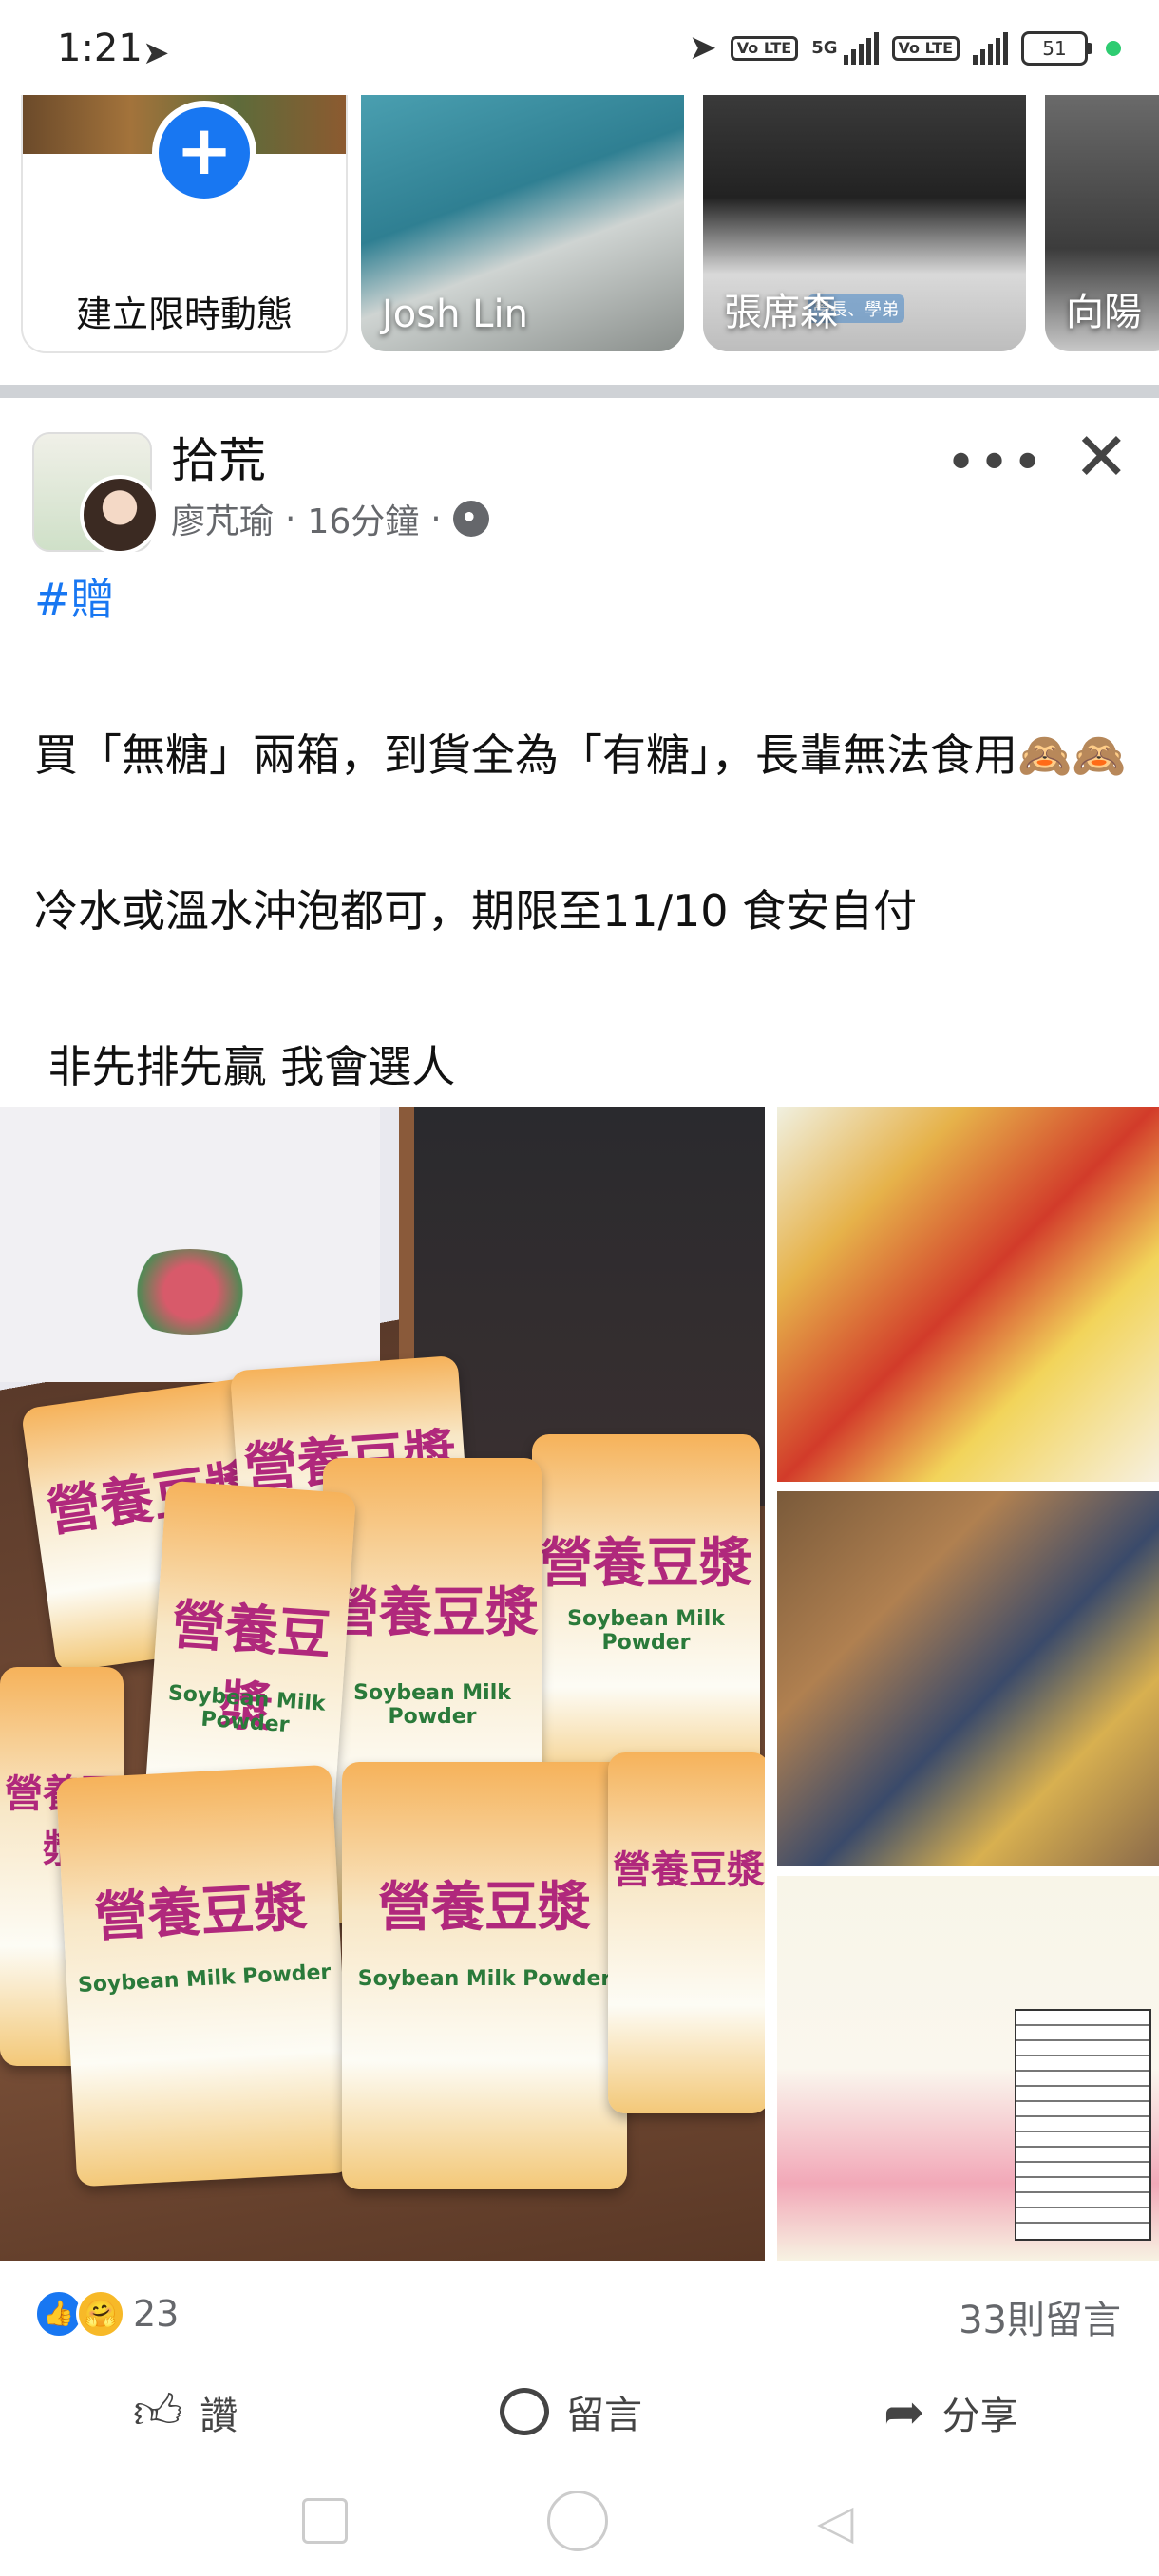 The width and height of the screenshot is (1159, 2576). I want to click on reactions-summary: 👍 🤗 23, so click(106, 2314).